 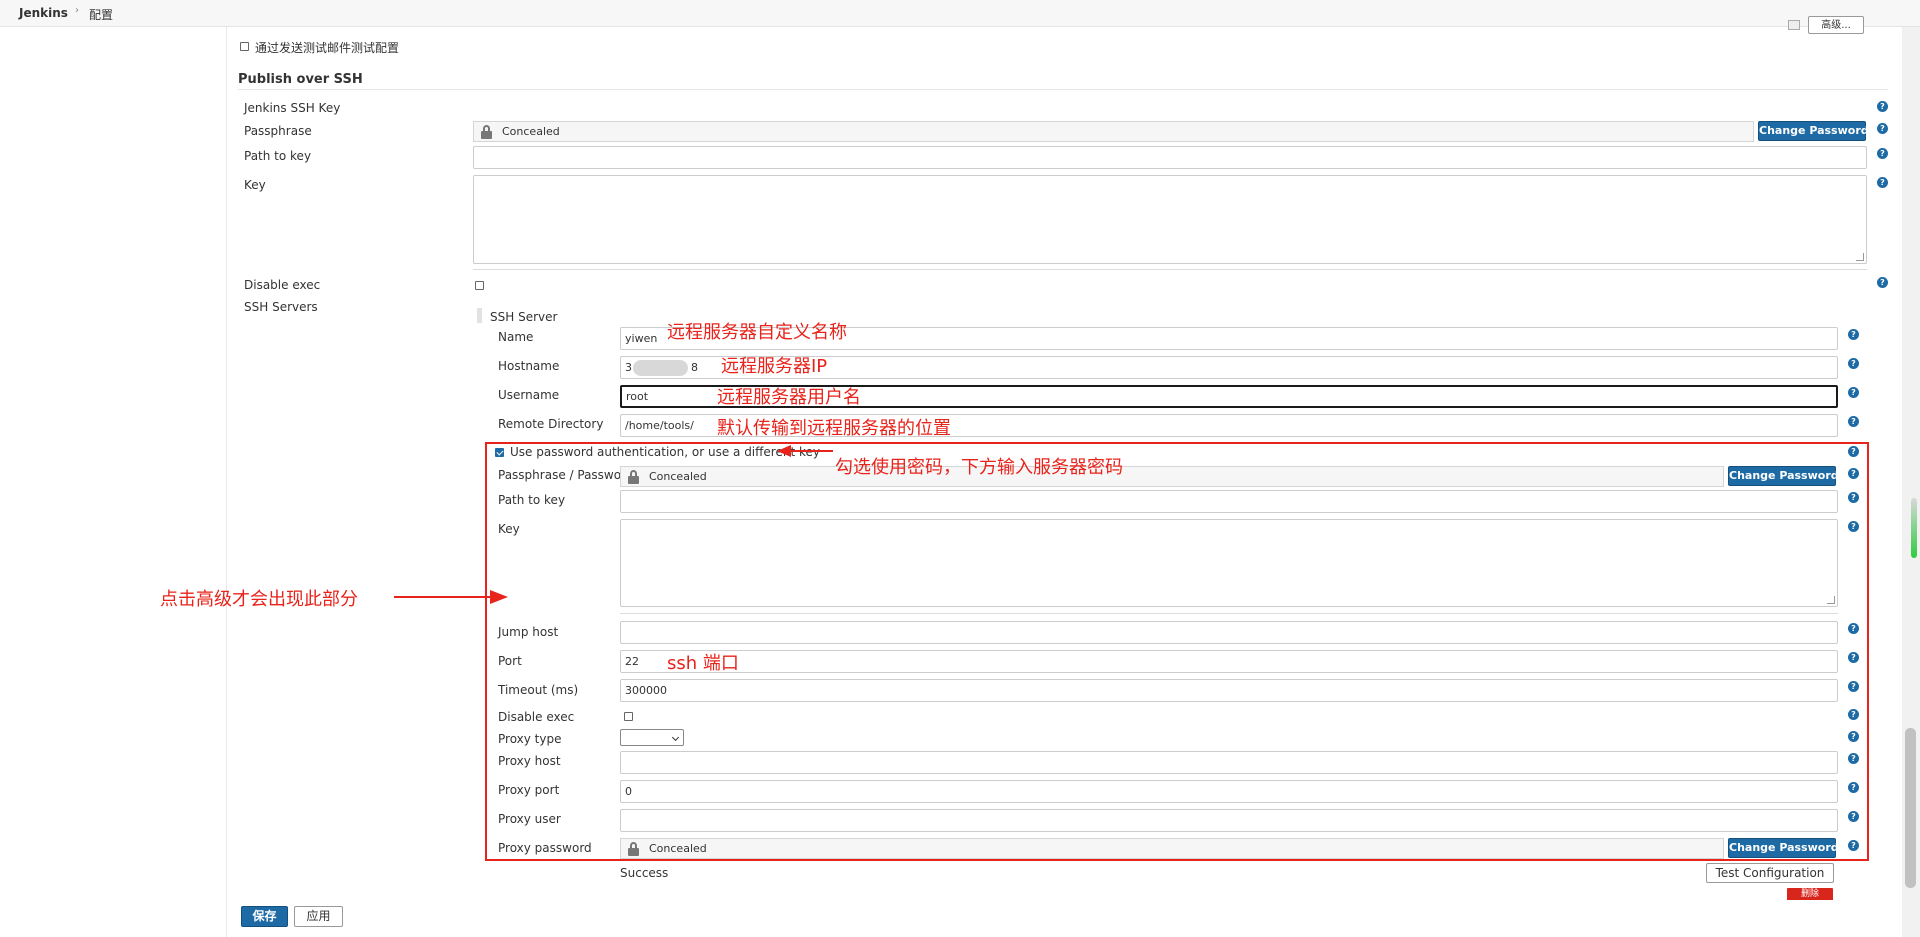 What do you see at coordinates (479, 315) in the screenshot?
I see `ssh-server-handle` at bounding box center [479, 315].